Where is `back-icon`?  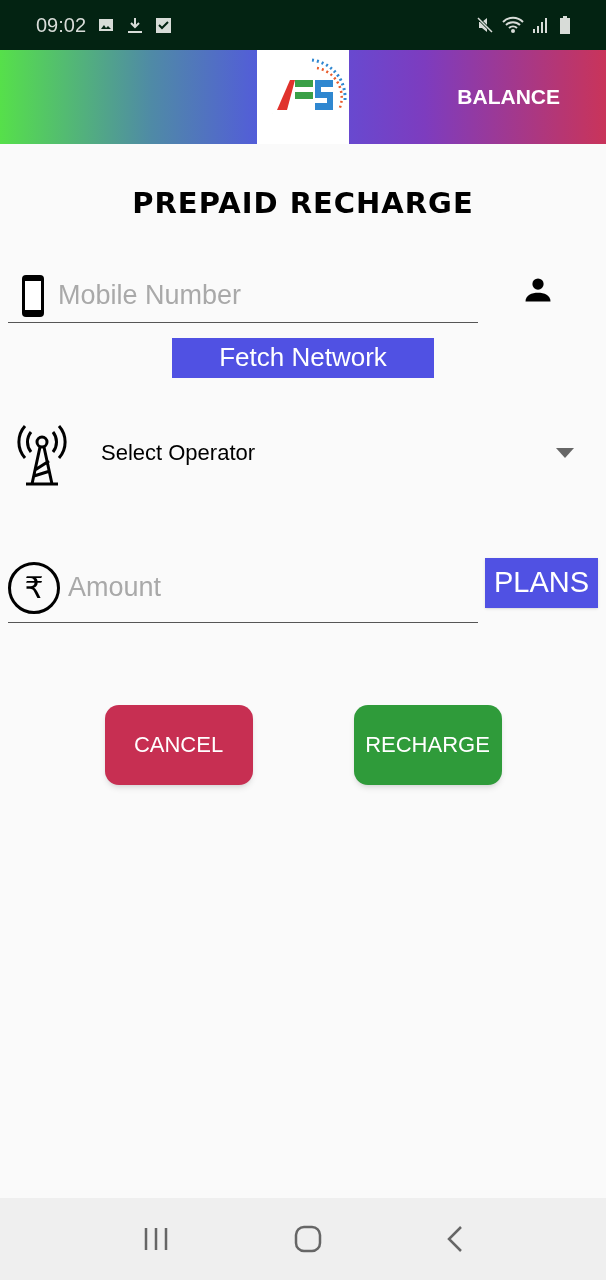 back-icon is located at coordinates (455, 1239).